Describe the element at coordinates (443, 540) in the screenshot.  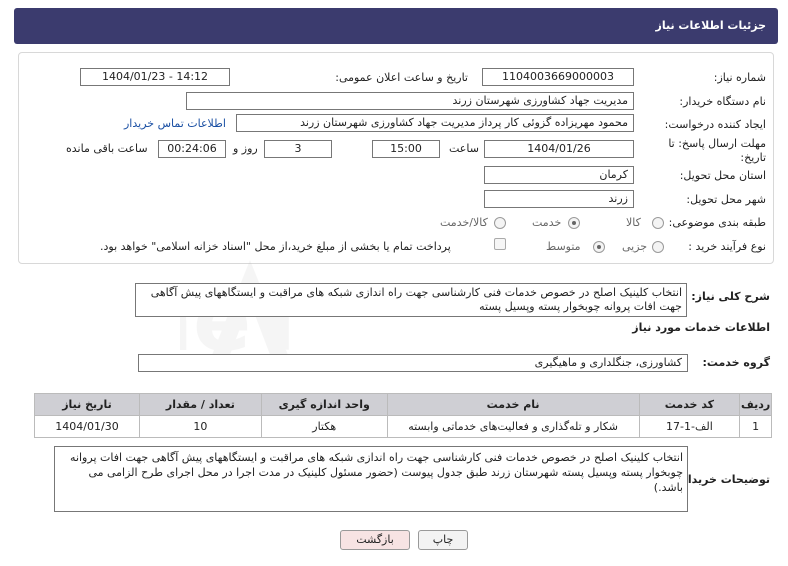
I see `print-button: چاپ` at that location.